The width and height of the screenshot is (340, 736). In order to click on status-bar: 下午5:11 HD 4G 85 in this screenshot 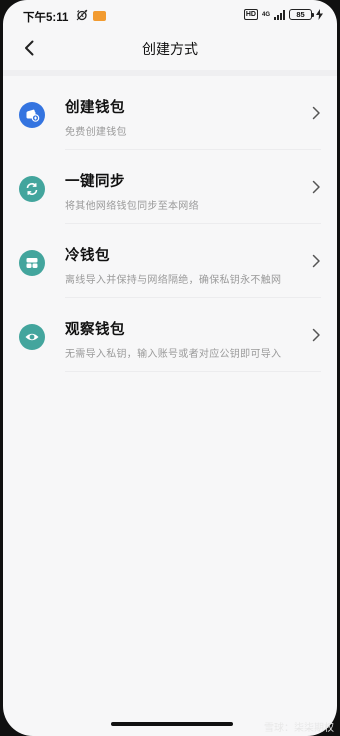, I will do `click(170, 15)`.